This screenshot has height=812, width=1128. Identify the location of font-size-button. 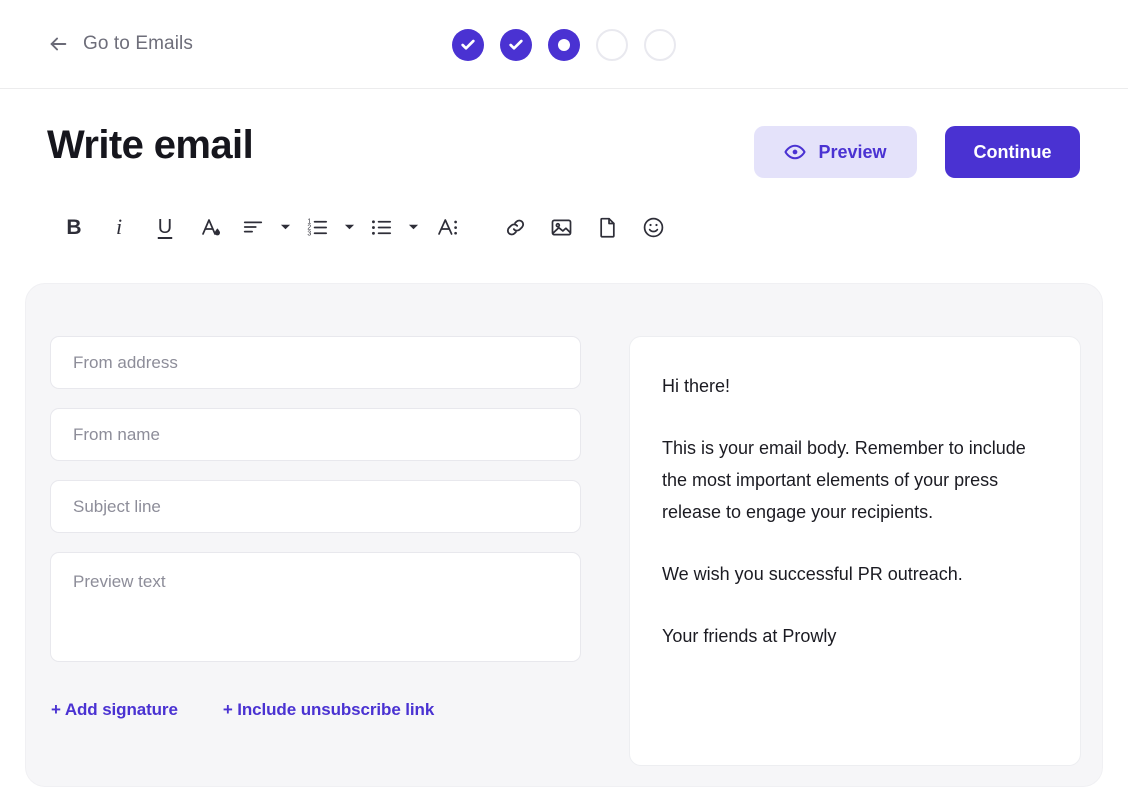
(448, 227).